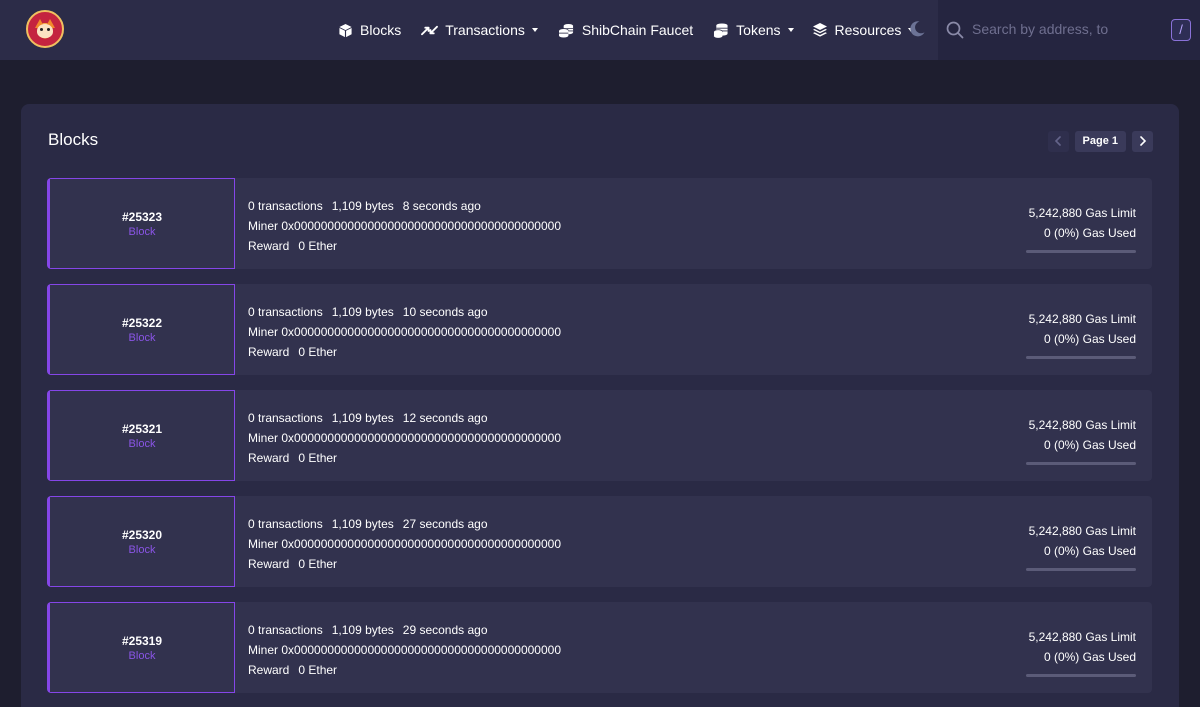 The image size is (1200, 707). Describe the element at coordinates (345, 30) in the screenshot. I see `cube-icon` at that location.